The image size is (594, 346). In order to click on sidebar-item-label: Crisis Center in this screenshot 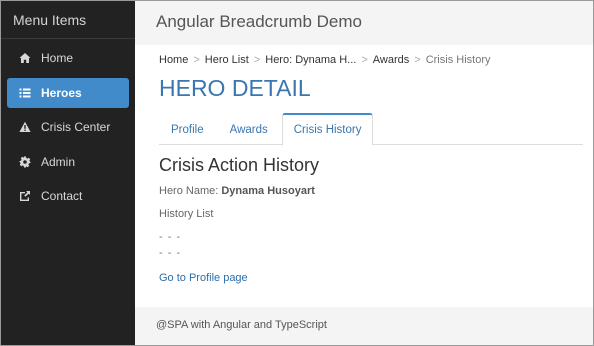, I will do `click(76, 127)`.